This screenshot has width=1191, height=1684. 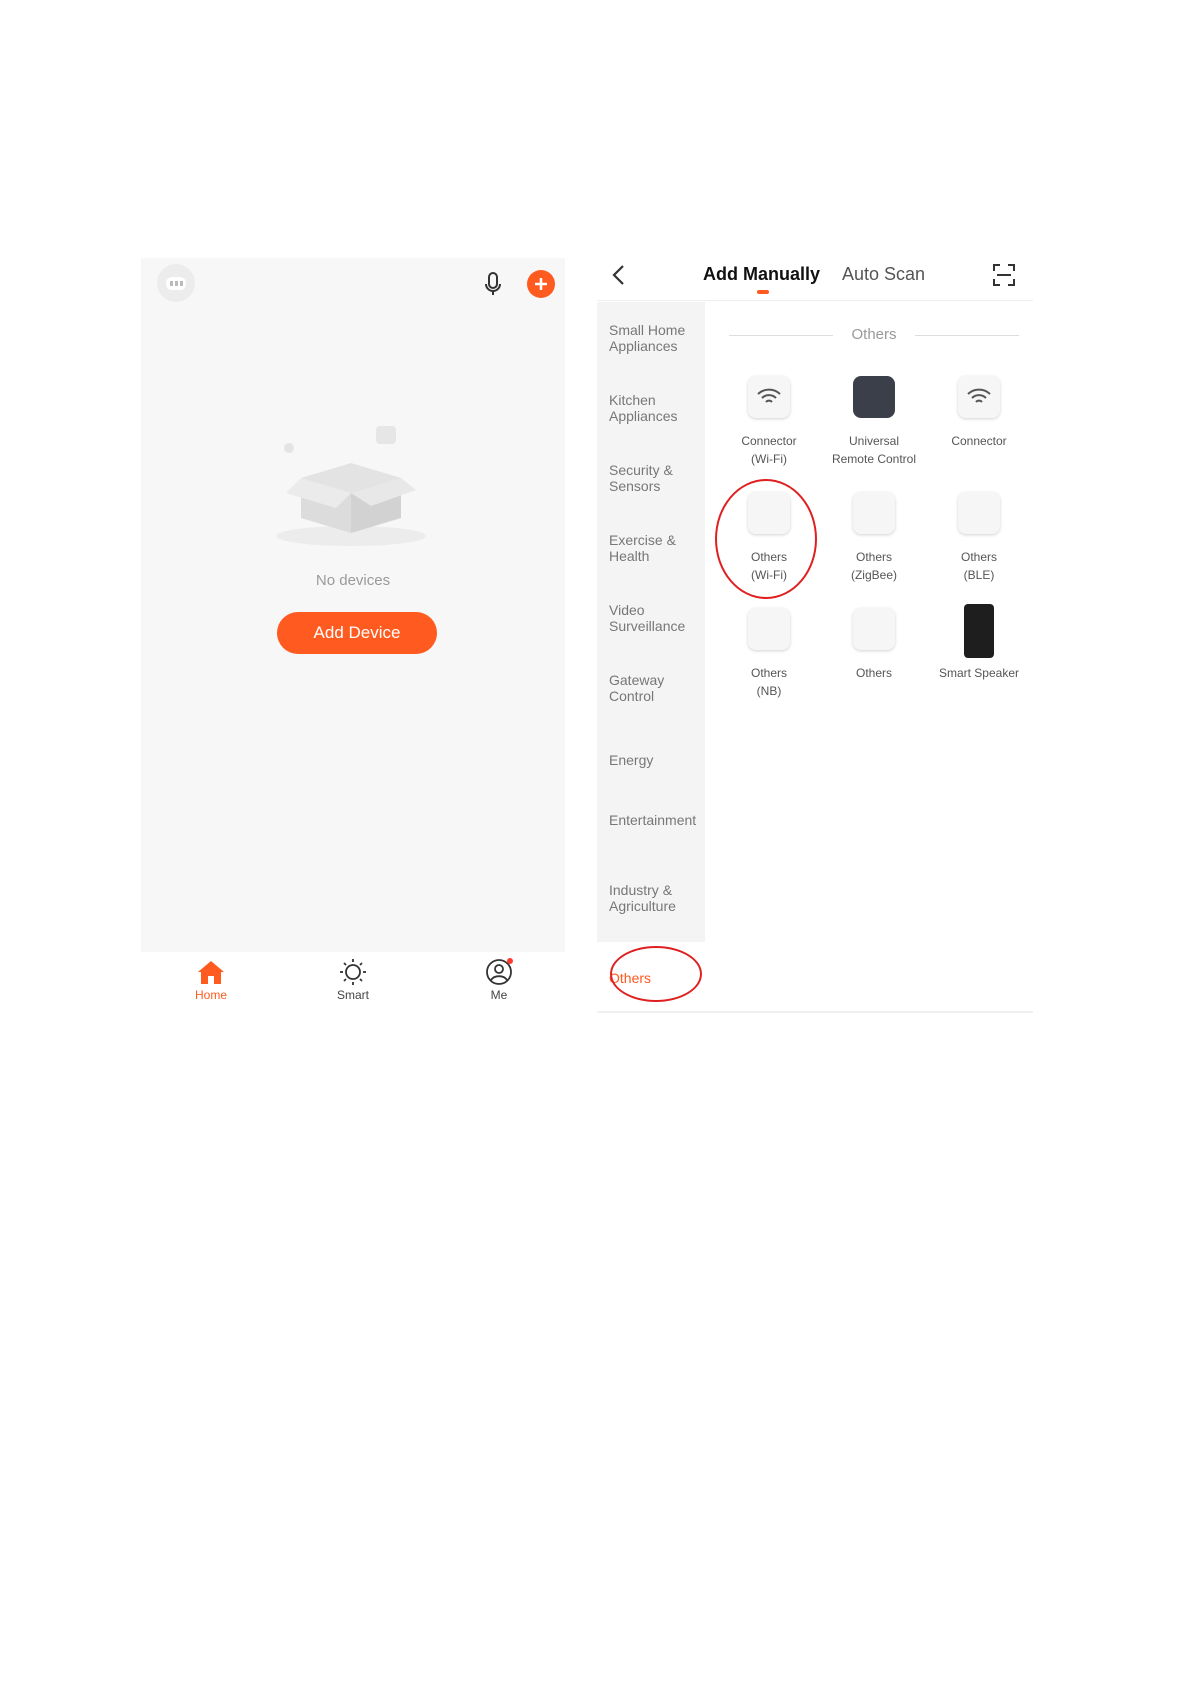 What do you see at coordinates (353, 580) in the screenshot?
I see `empty-state-text: No devices` at bounding box center [353, 580].